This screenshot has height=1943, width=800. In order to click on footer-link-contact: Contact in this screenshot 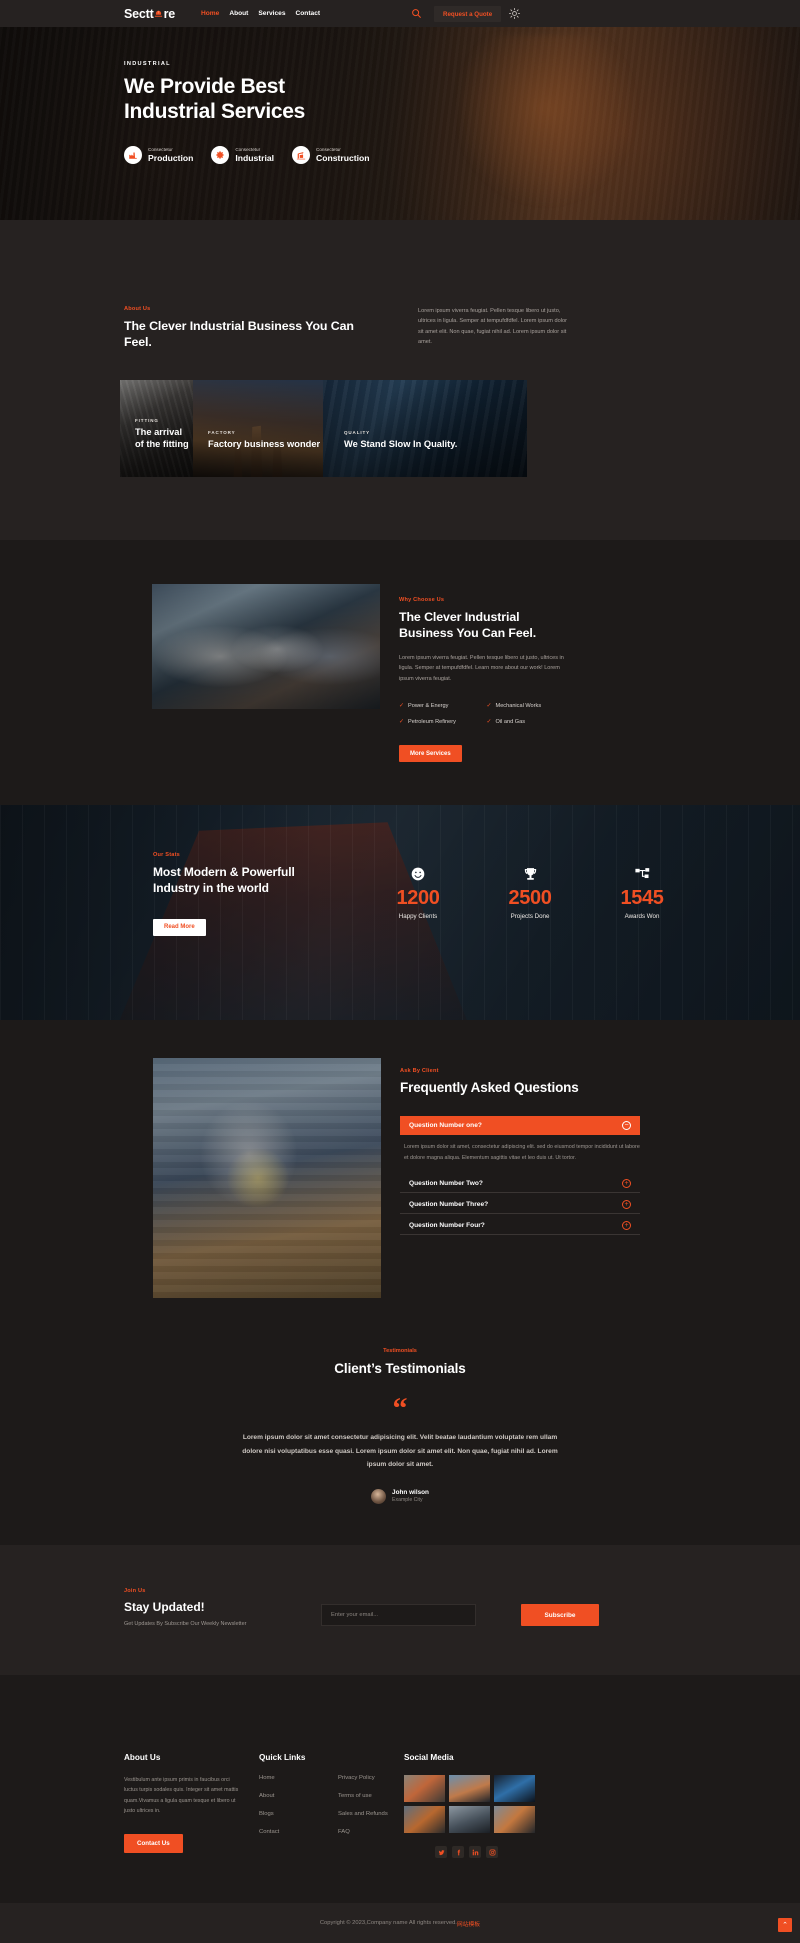, I will do `click(298, 1832)`.